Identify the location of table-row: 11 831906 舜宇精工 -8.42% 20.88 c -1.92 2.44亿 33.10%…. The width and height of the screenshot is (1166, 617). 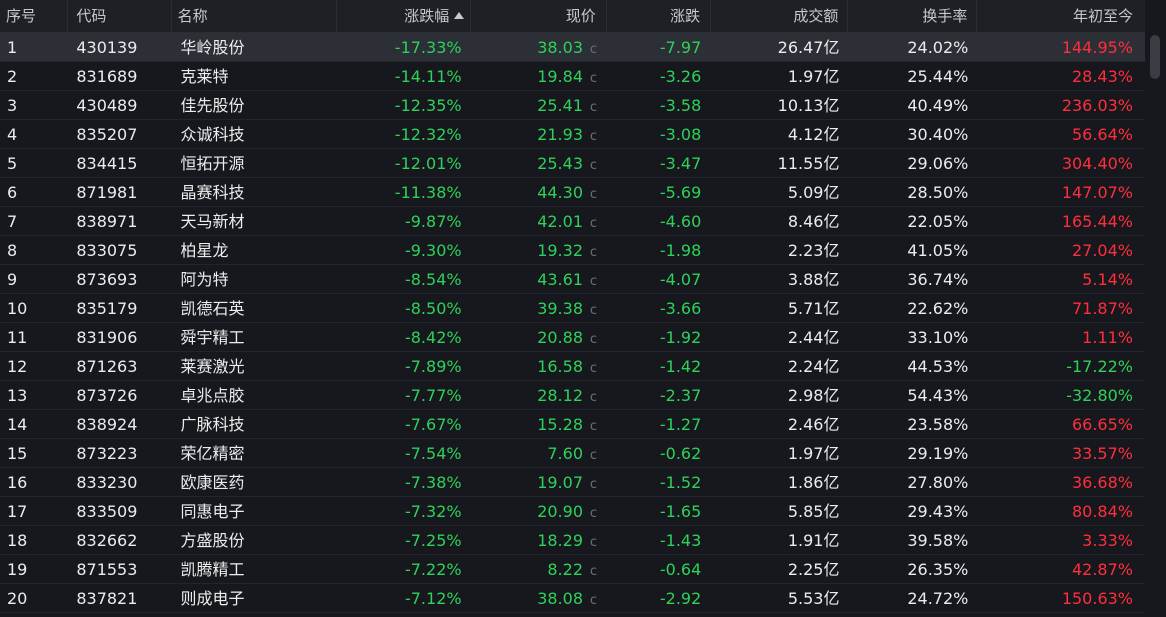
(572, 337).